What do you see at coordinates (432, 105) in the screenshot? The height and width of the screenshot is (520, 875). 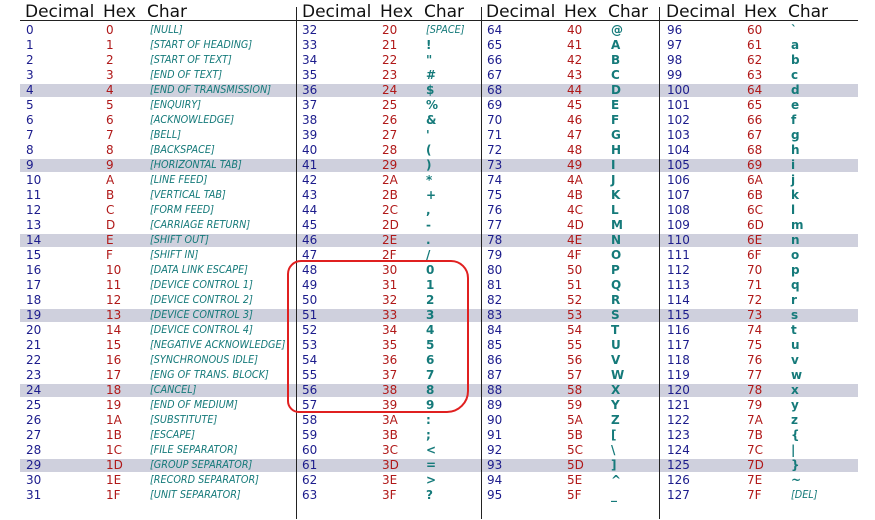 I see `char-cell: %` at bounding box center [432, 105].